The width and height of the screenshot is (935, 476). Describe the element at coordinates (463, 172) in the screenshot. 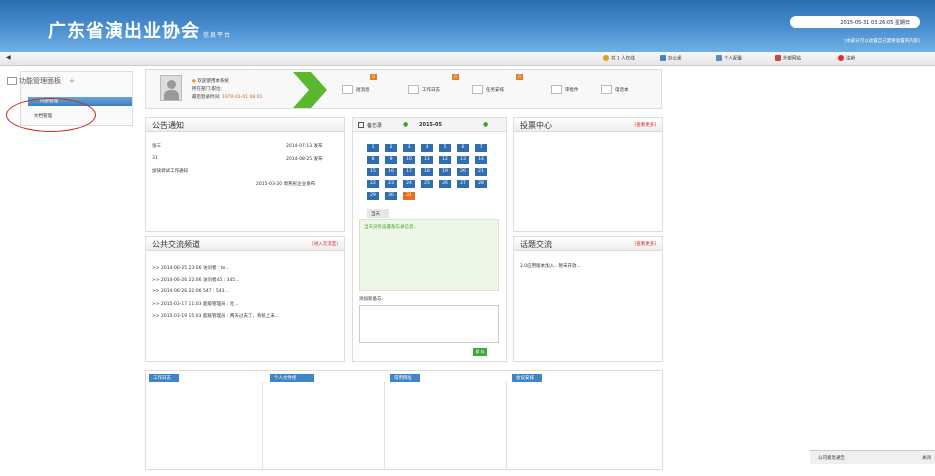

I see `calendar-day: 20` at that location.